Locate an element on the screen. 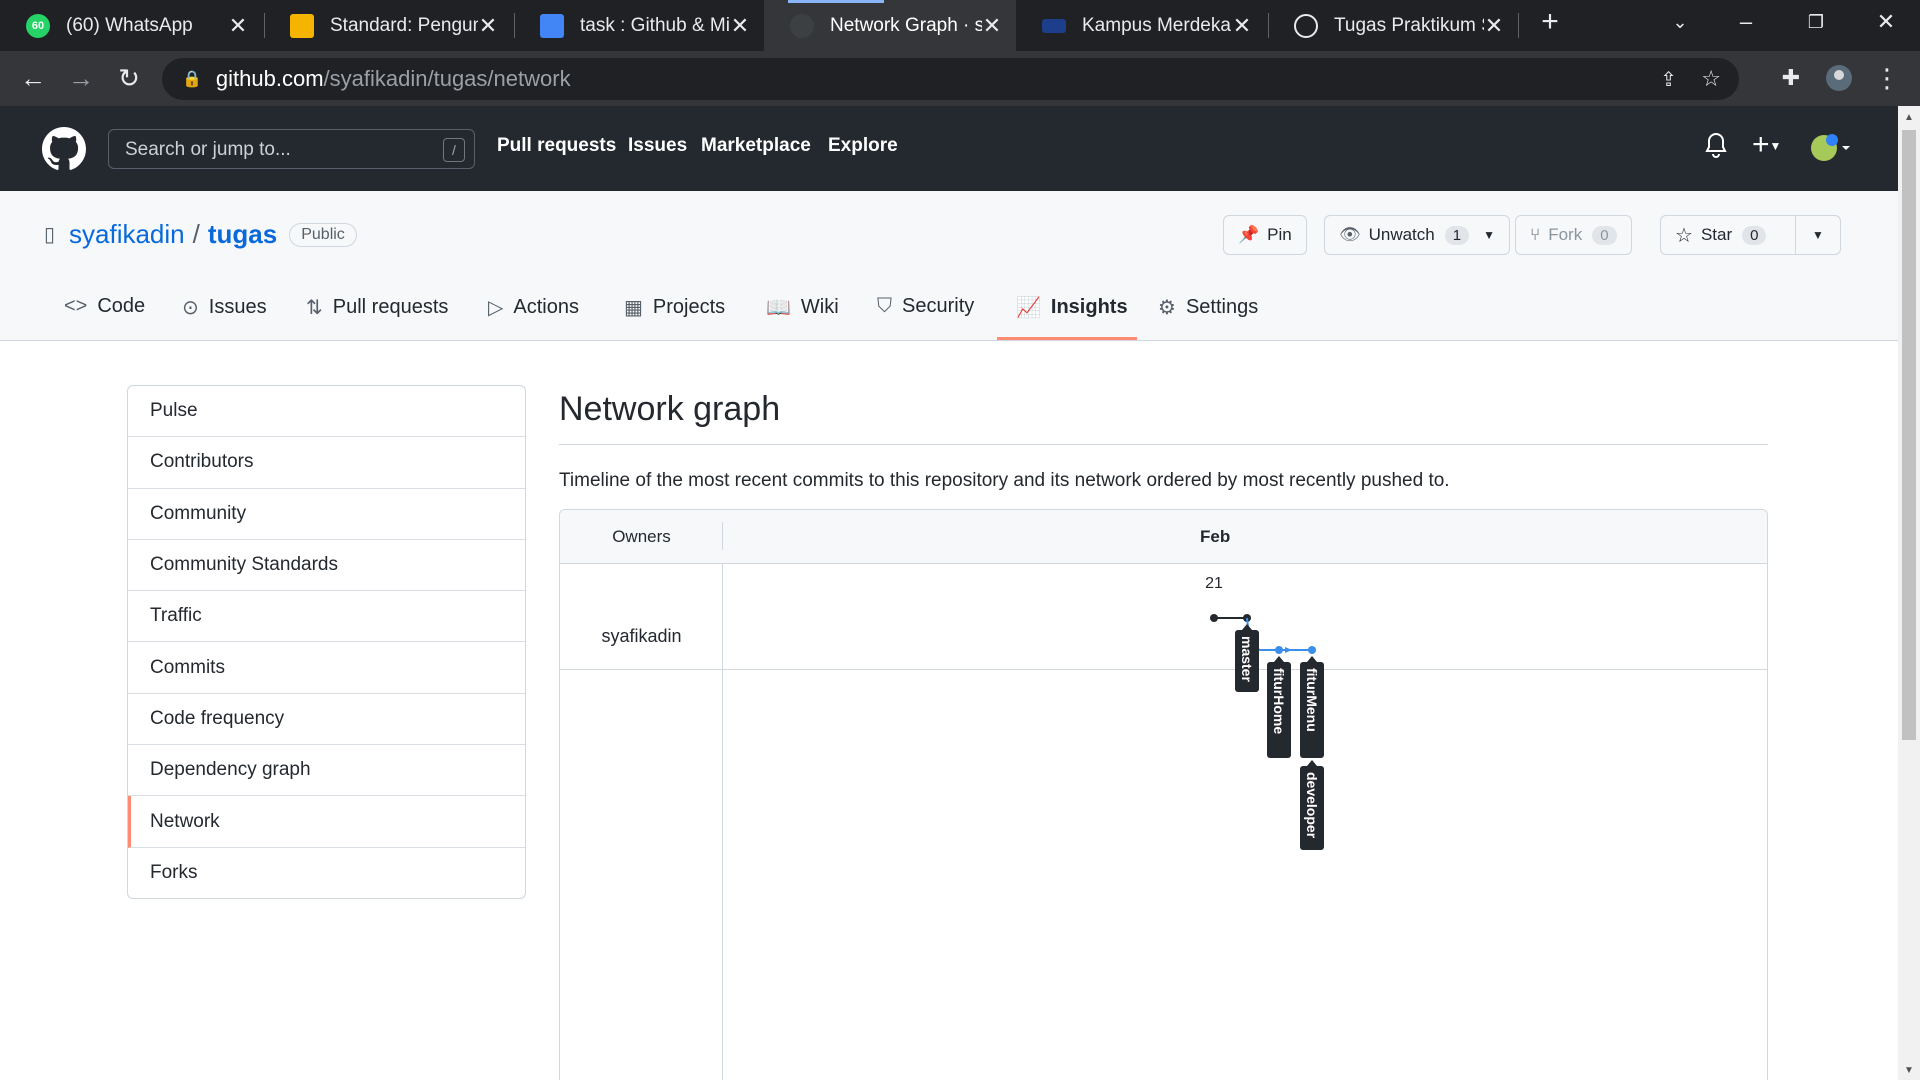 Image resolution: width=1920 pixels, height=1080 pixels. sidebar-item-traffic: Traffic is located at coordinates (326, 617).